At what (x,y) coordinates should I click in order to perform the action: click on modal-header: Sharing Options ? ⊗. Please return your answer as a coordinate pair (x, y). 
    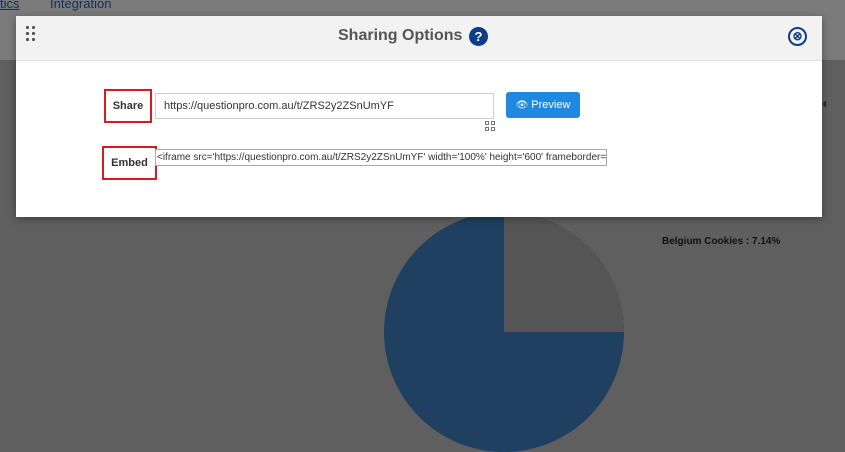
    Looking at the image, I should click on (419, 38).